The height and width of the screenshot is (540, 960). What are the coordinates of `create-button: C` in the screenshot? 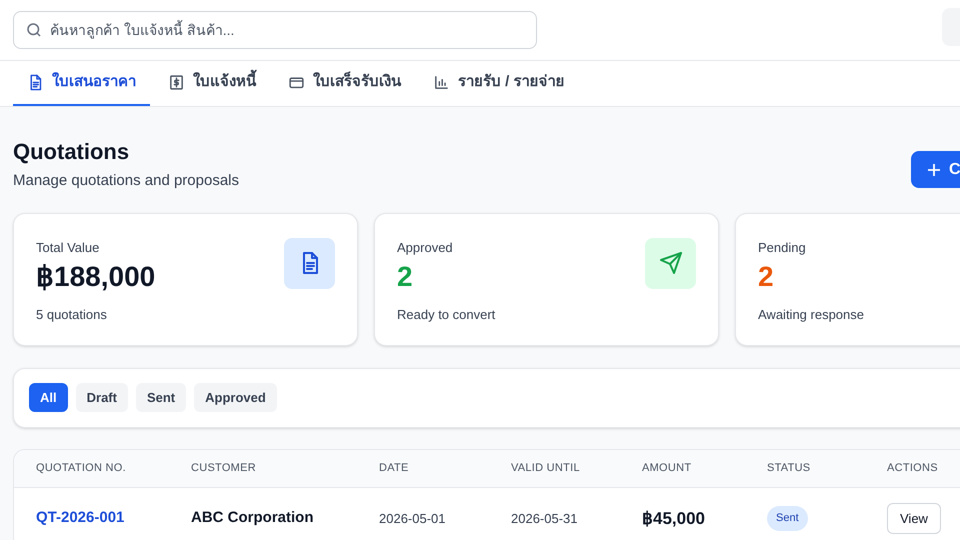 It's located at (935, 169).